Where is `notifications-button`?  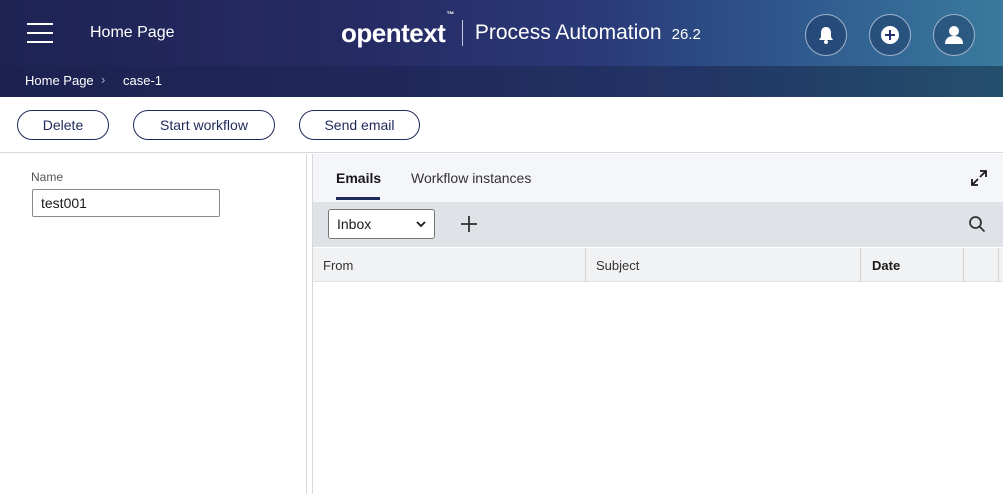 notifications-button is located at coordinates (826, 35).